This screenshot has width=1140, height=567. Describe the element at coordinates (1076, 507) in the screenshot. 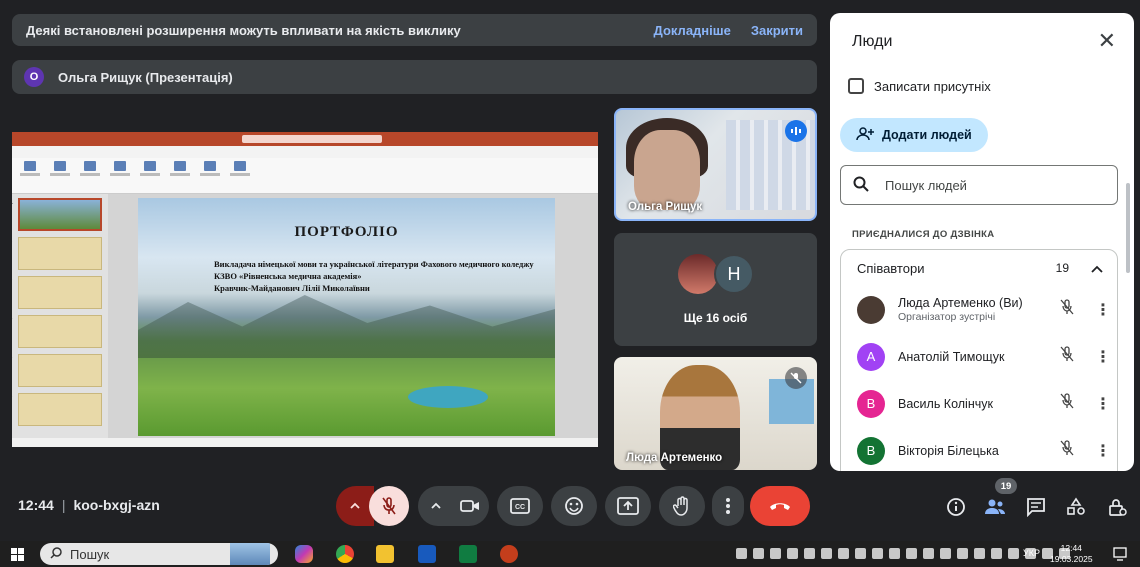

I see `activities-icon` at that location.